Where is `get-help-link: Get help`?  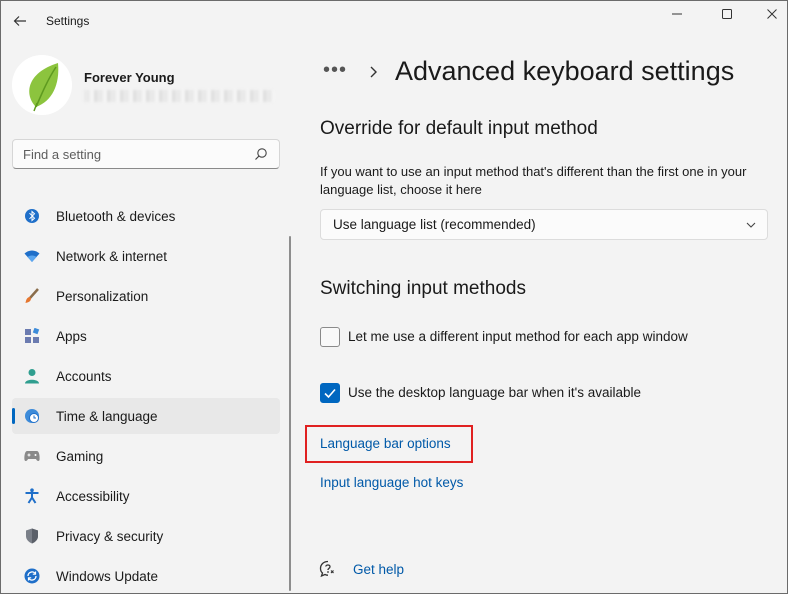
get-help-link: Get help is located at coordinates (378, 569).